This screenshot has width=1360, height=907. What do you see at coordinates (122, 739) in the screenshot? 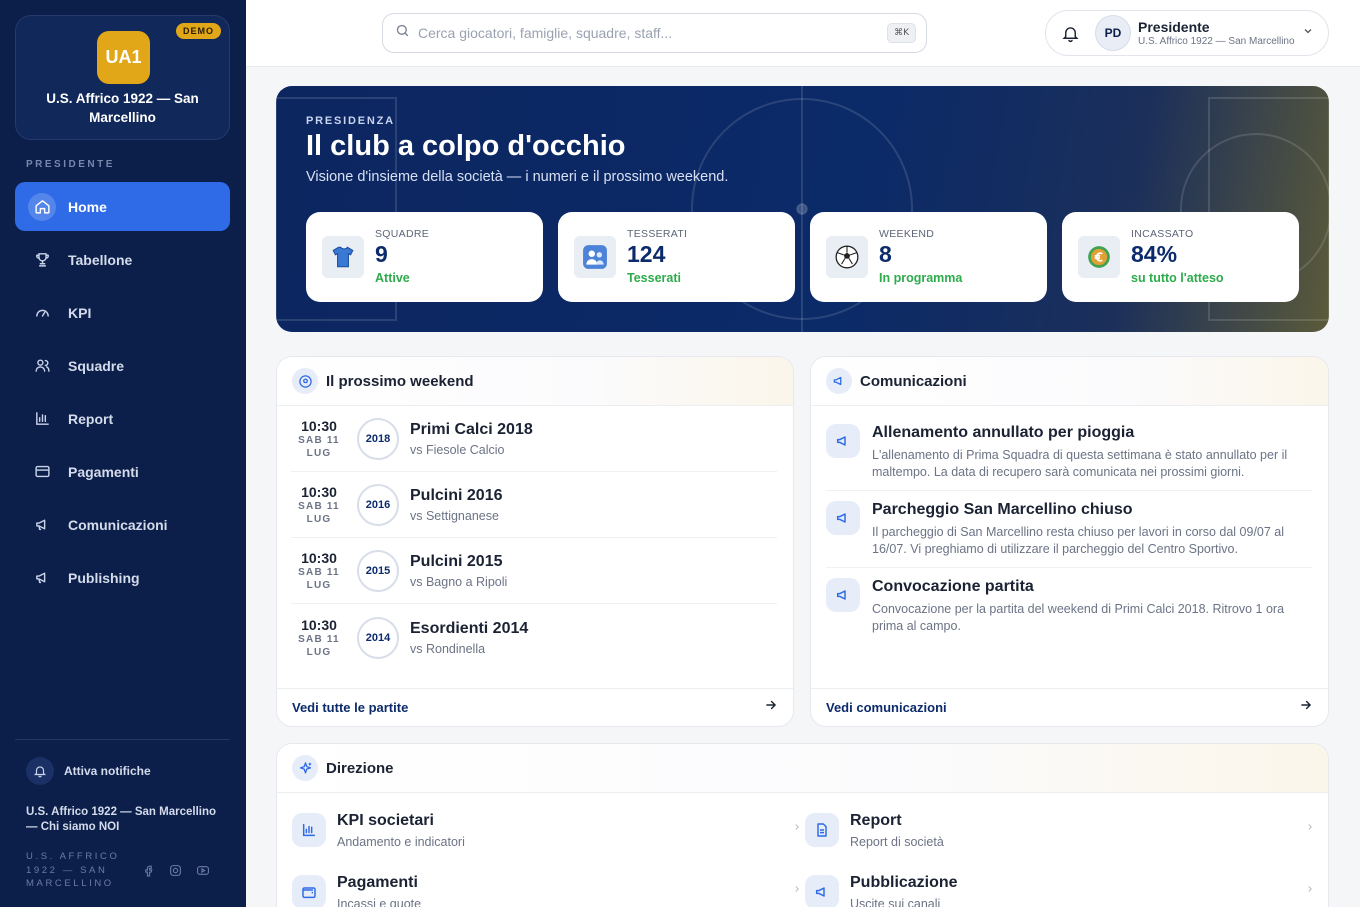
I see `sidebar-divider` at bounding box center [122, 739].